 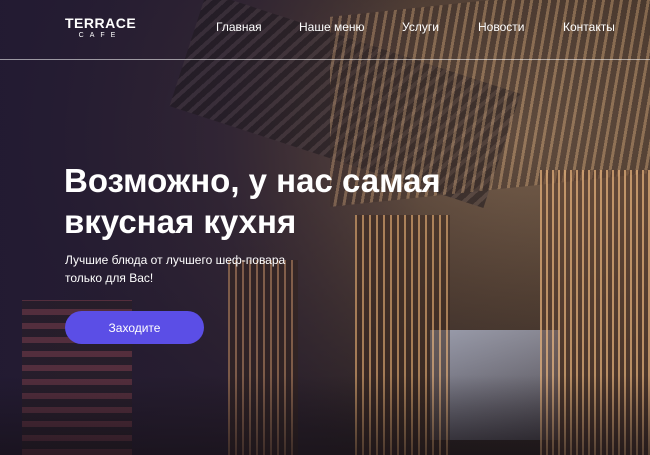 I want to click on nav-item-services: Услуги, so click(x=420, y=27).